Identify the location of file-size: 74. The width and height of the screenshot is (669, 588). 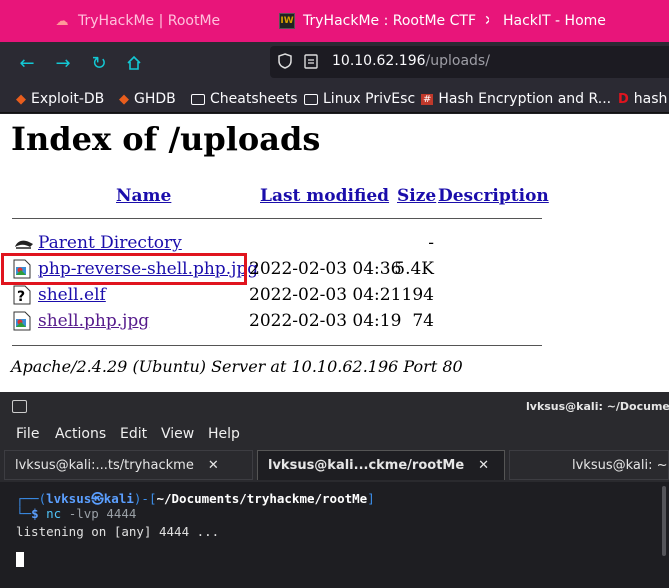
(423, 321).